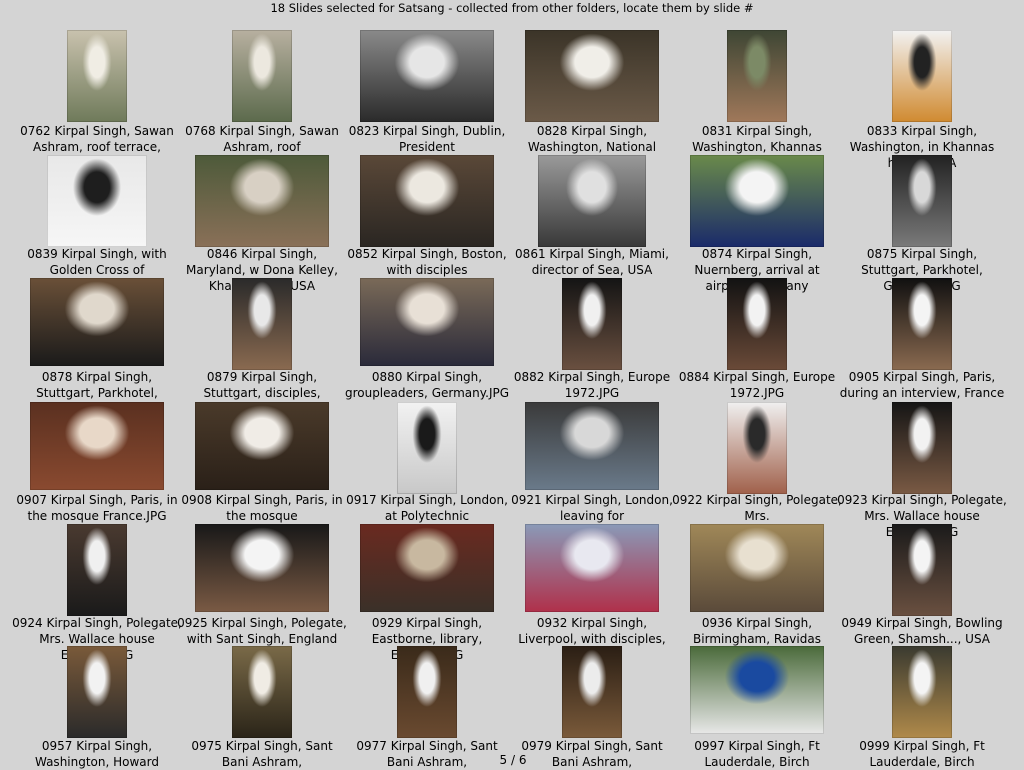 The height and width of the screenshot is (770, 1024). What do you see at coordinates (757, 631) in the screenshot?
I see `slide-caption: 0936 Kirpal Singh, Birmingham, Ravidas` at bounding box center [757, 631].